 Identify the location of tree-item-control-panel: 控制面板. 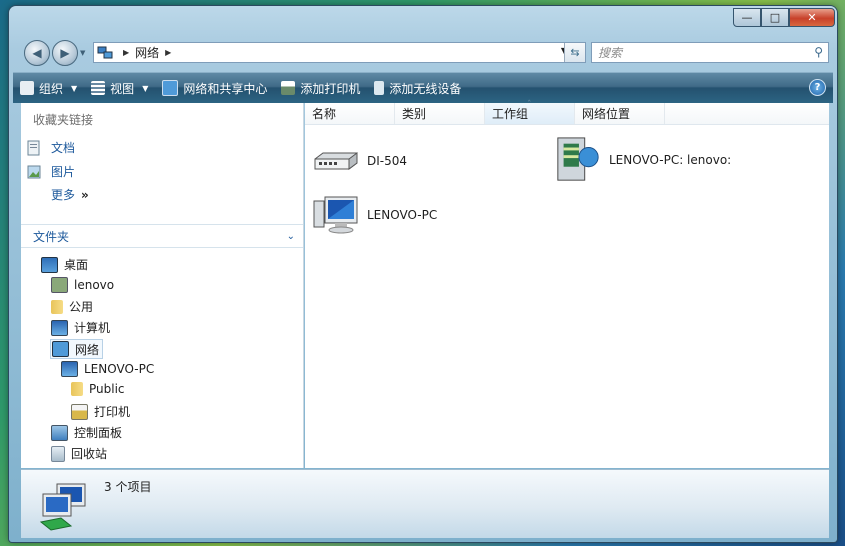
(86, 432).